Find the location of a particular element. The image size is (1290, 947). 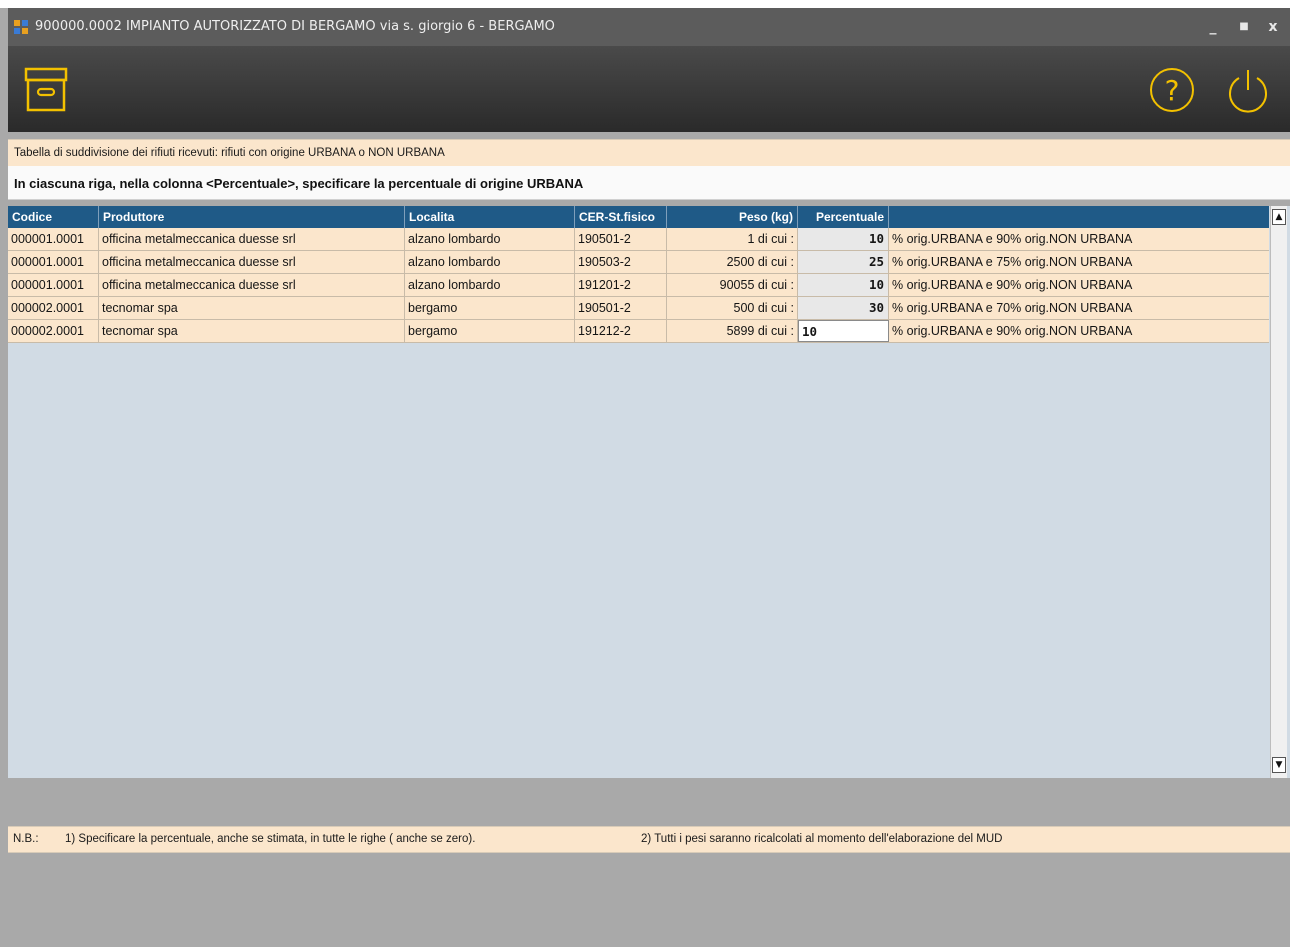

maximize-button: ■ is located at coordinates (1244, 27).